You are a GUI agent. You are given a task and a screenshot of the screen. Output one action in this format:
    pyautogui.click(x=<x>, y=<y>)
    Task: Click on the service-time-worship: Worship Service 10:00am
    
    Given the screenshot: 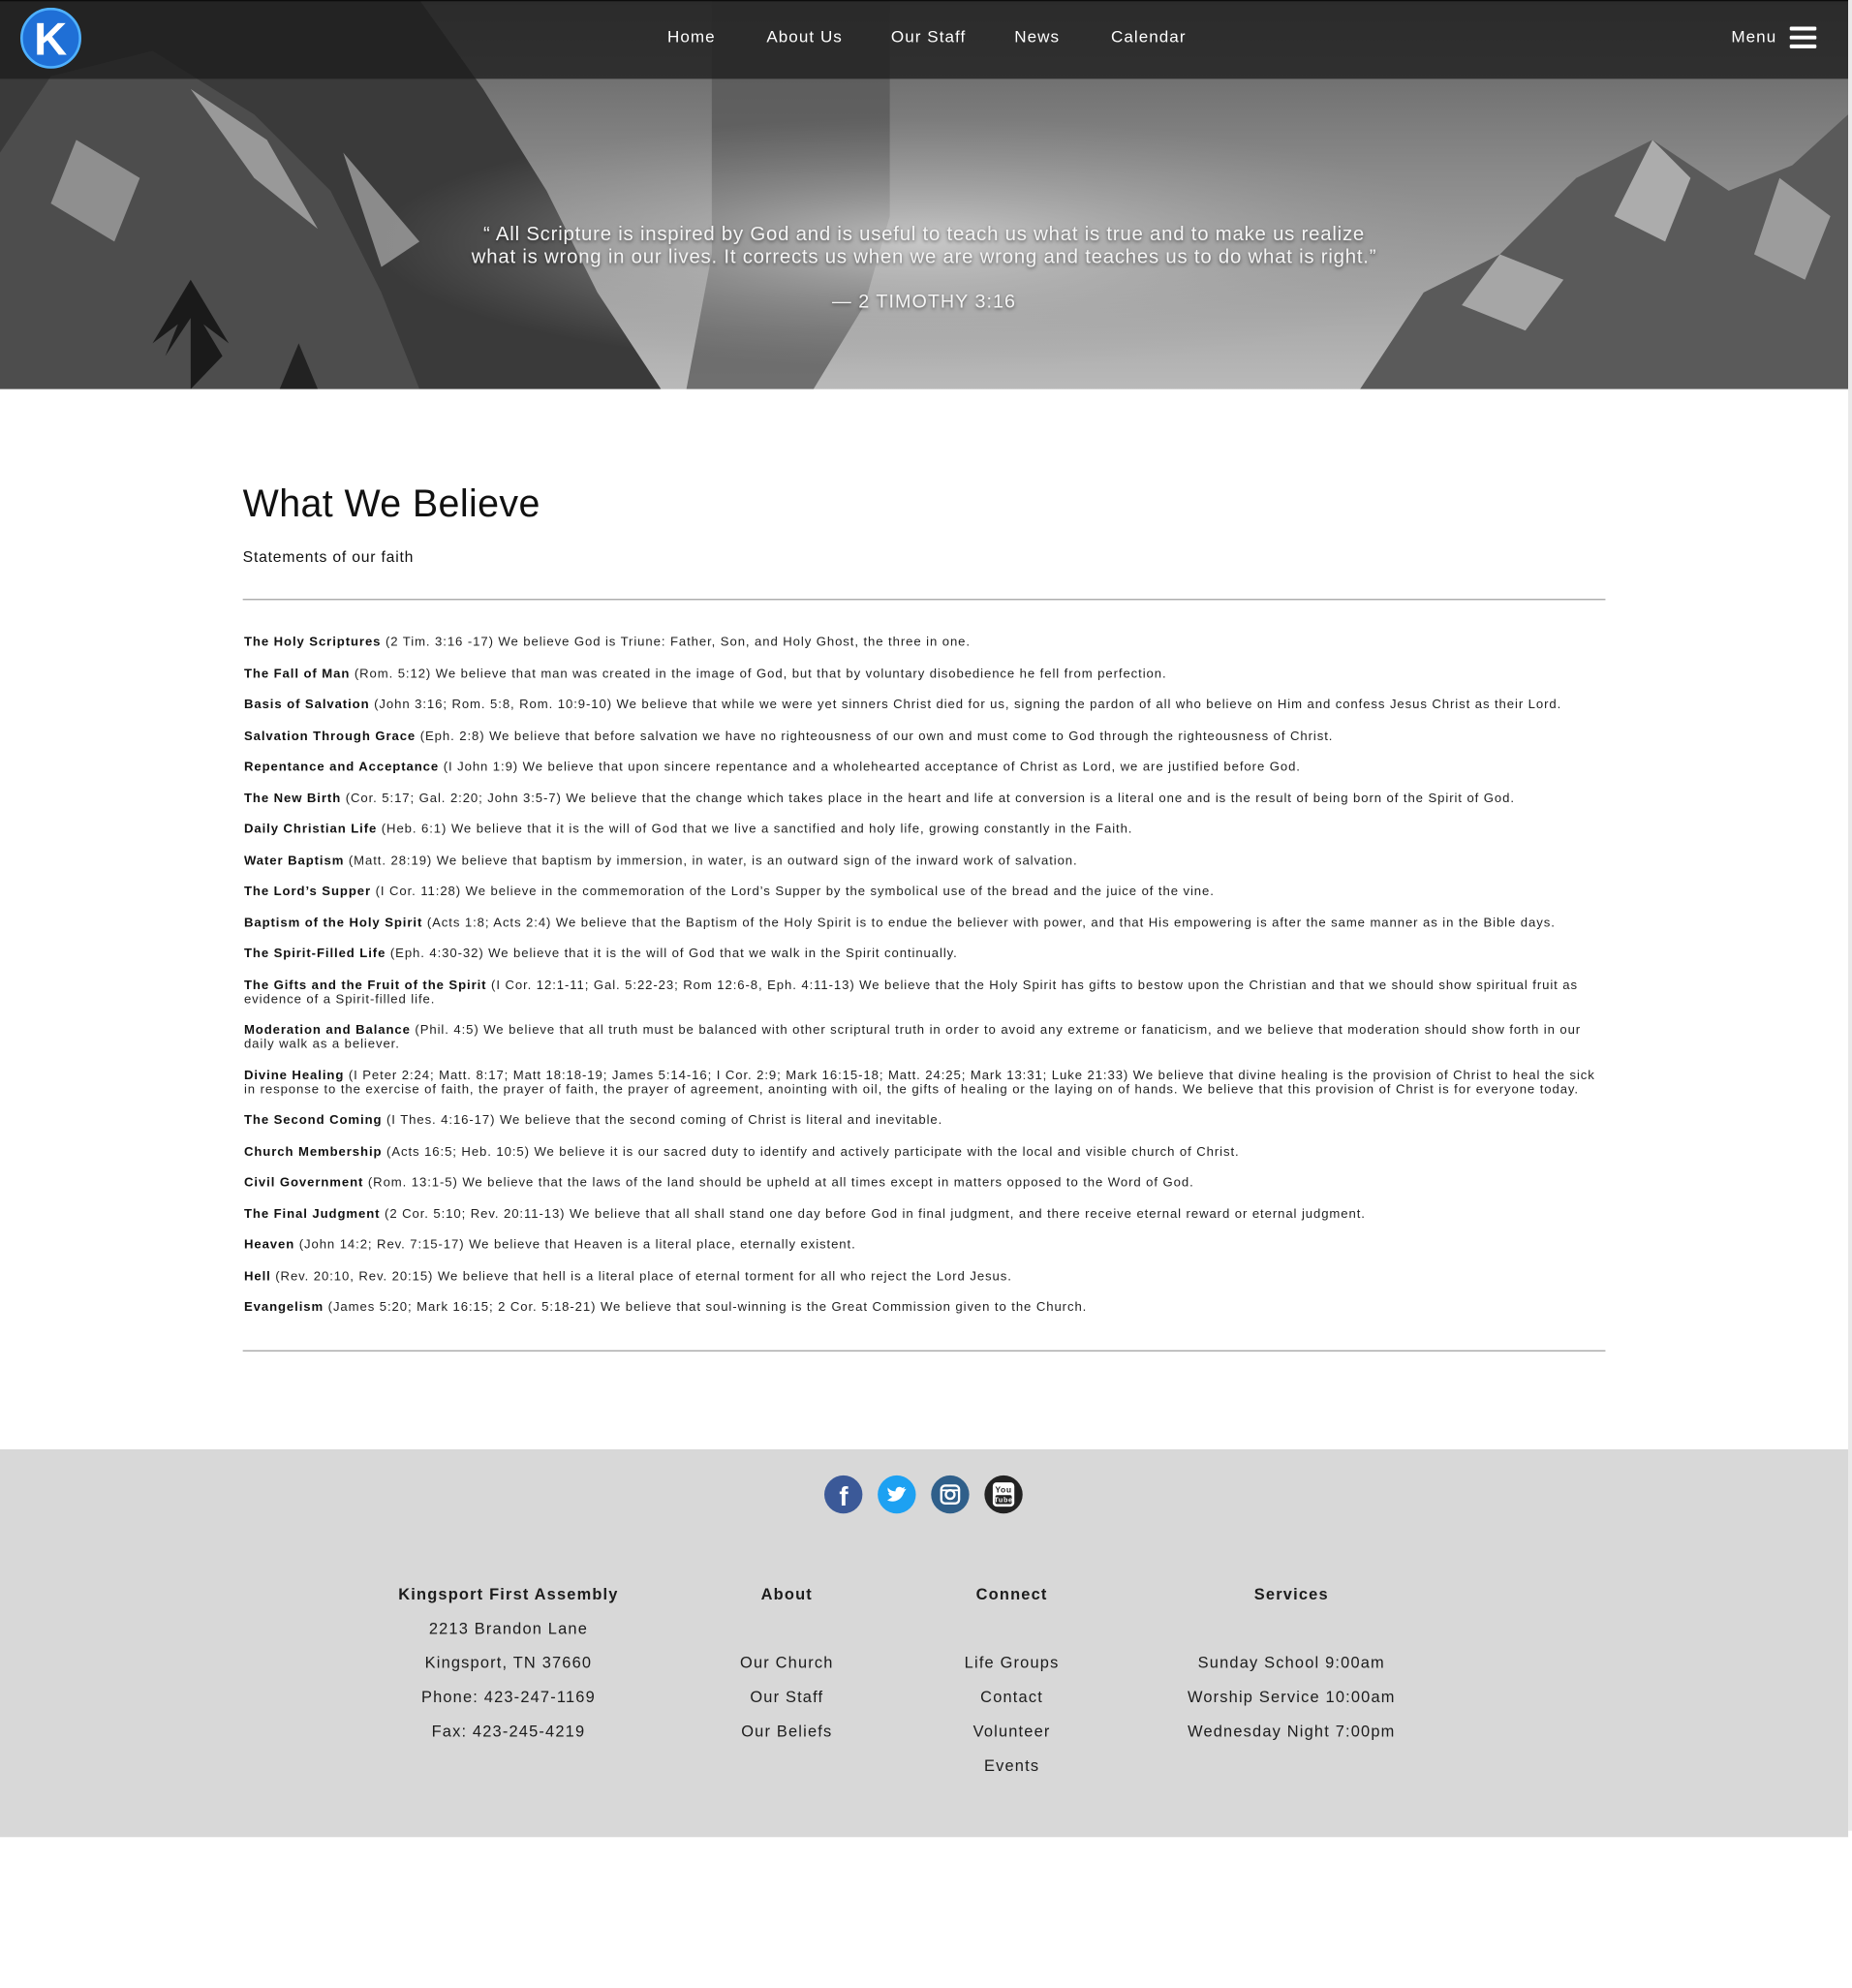 What is the action you would take?
    pyautogui.click(x=1291, y=1697)
    